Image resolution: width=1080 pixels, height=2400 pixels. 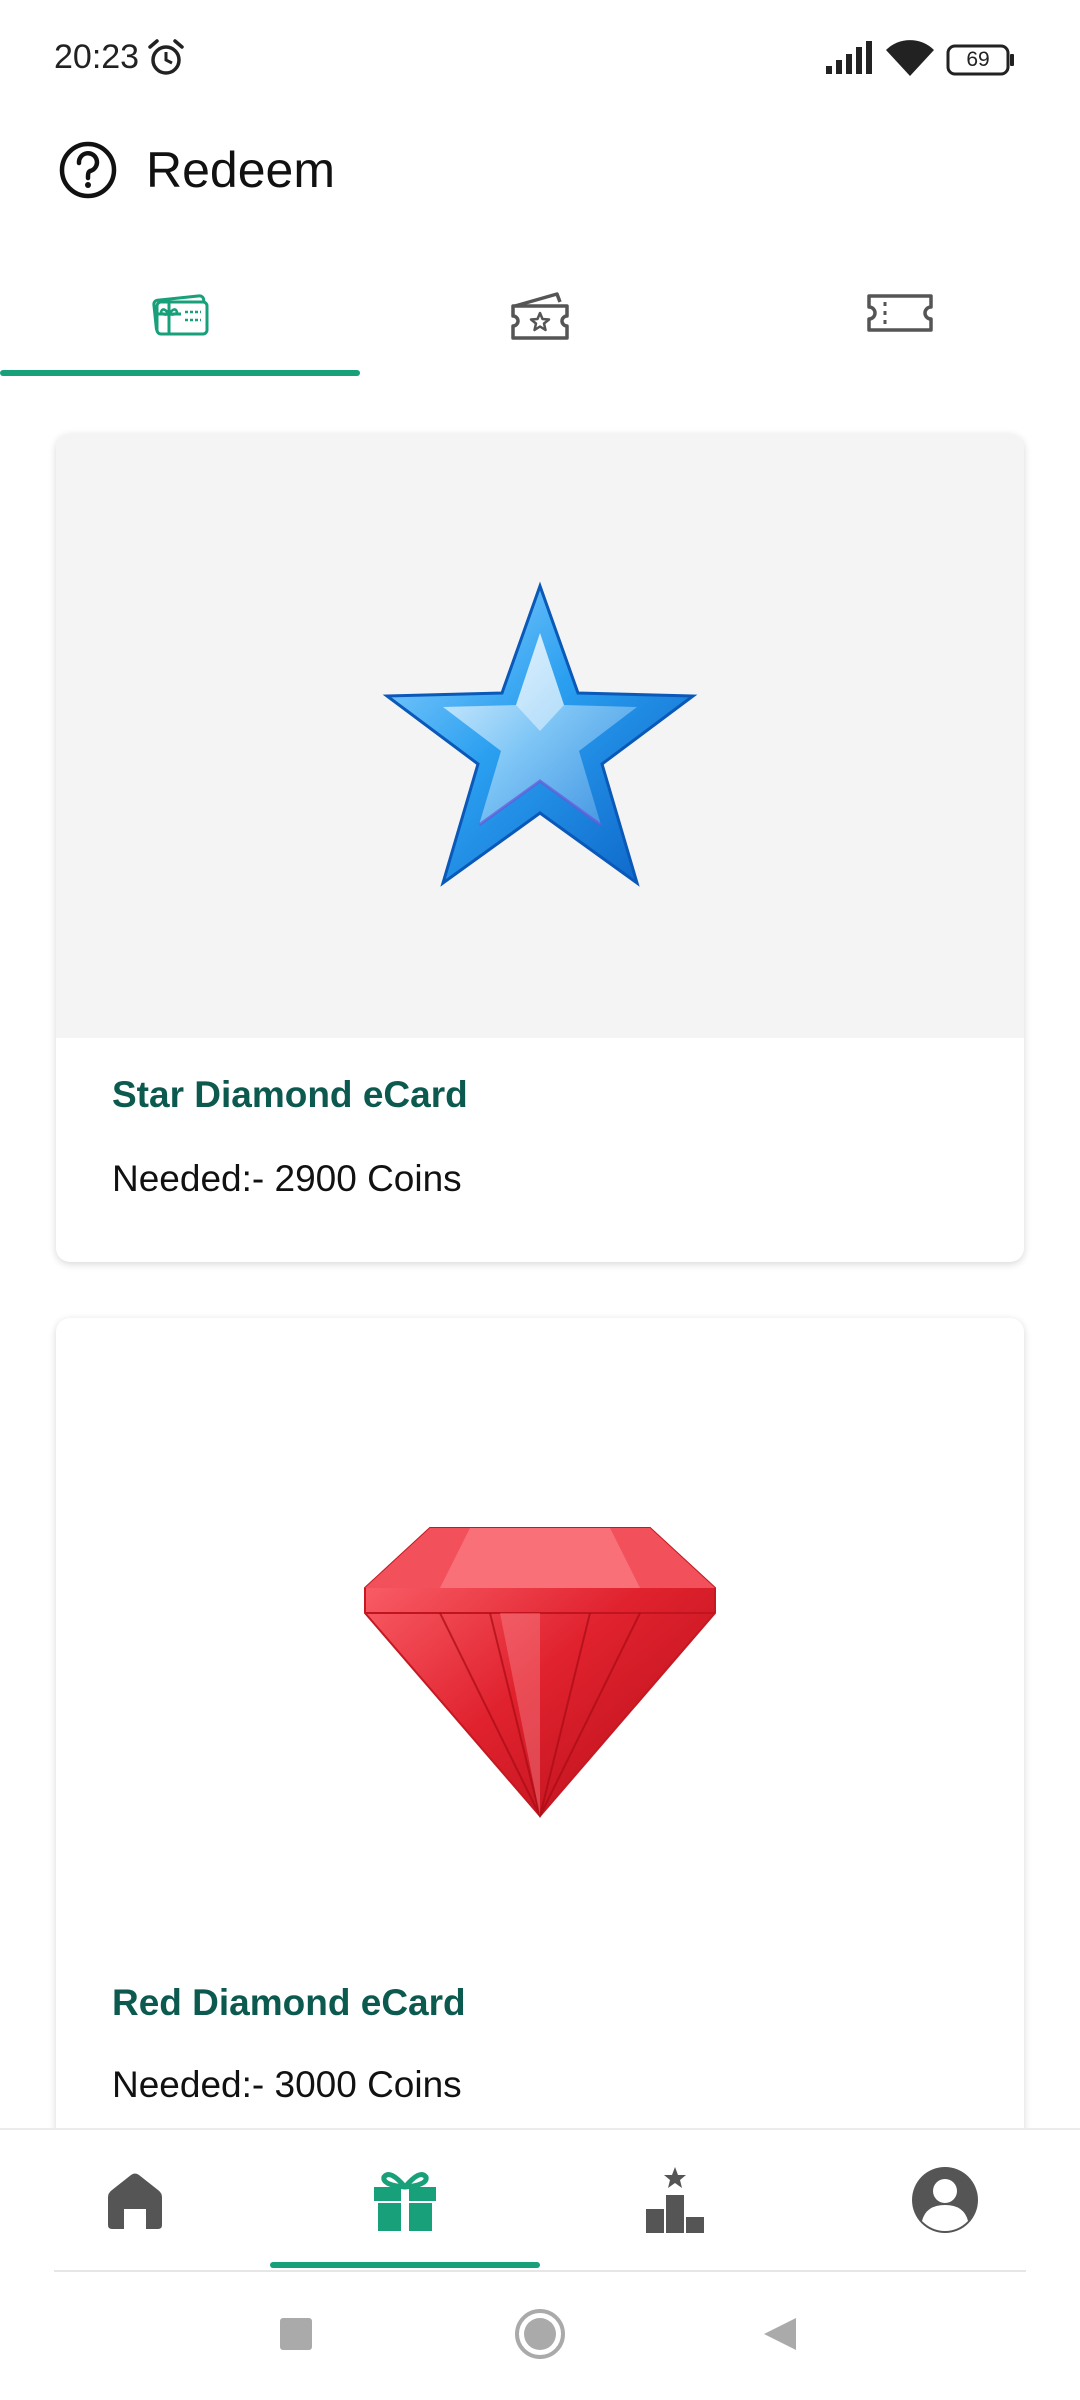 What do you see at coordinates (849, 57) in the screenshot?
I see `signal-icon` at bounding box center [849, 57].